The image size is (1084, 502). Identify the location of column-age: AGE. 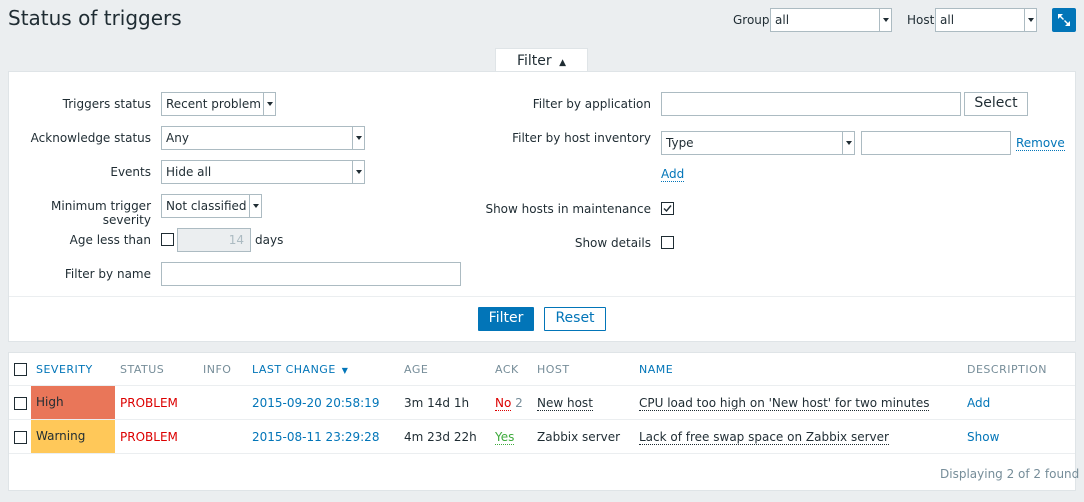
(416, 369).